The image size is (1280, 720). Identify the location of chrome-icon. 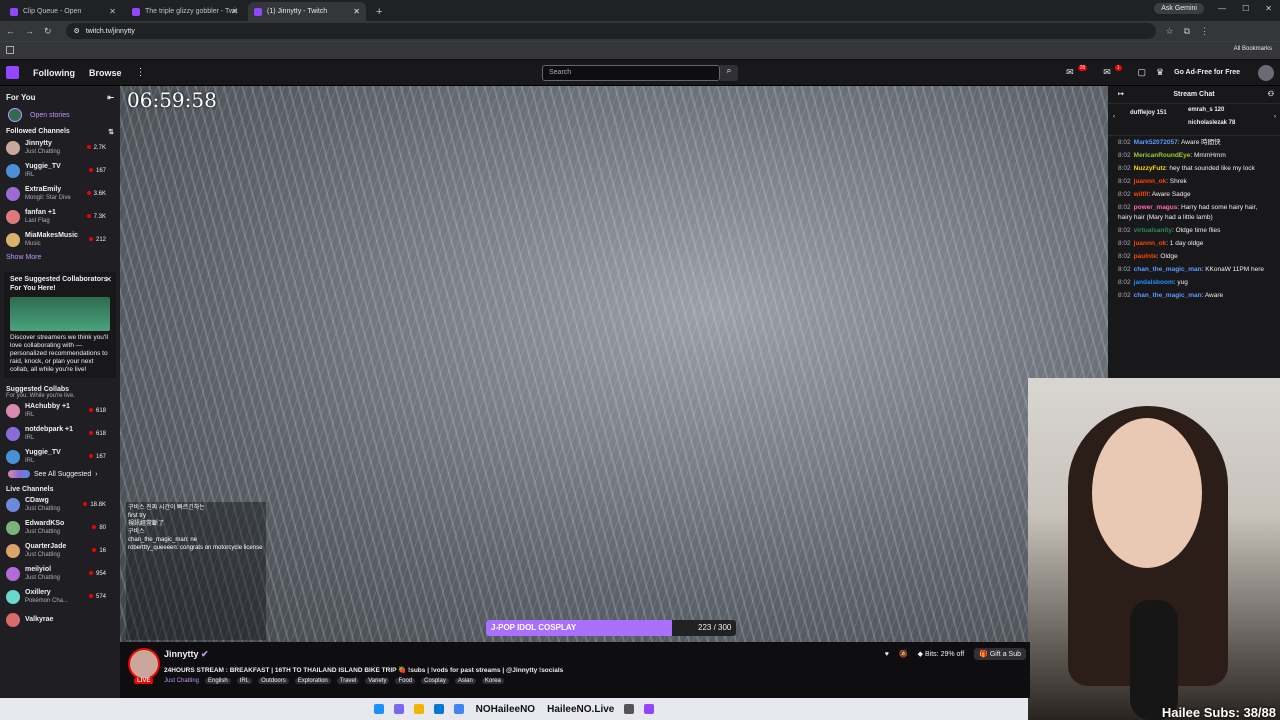
(458, 709).